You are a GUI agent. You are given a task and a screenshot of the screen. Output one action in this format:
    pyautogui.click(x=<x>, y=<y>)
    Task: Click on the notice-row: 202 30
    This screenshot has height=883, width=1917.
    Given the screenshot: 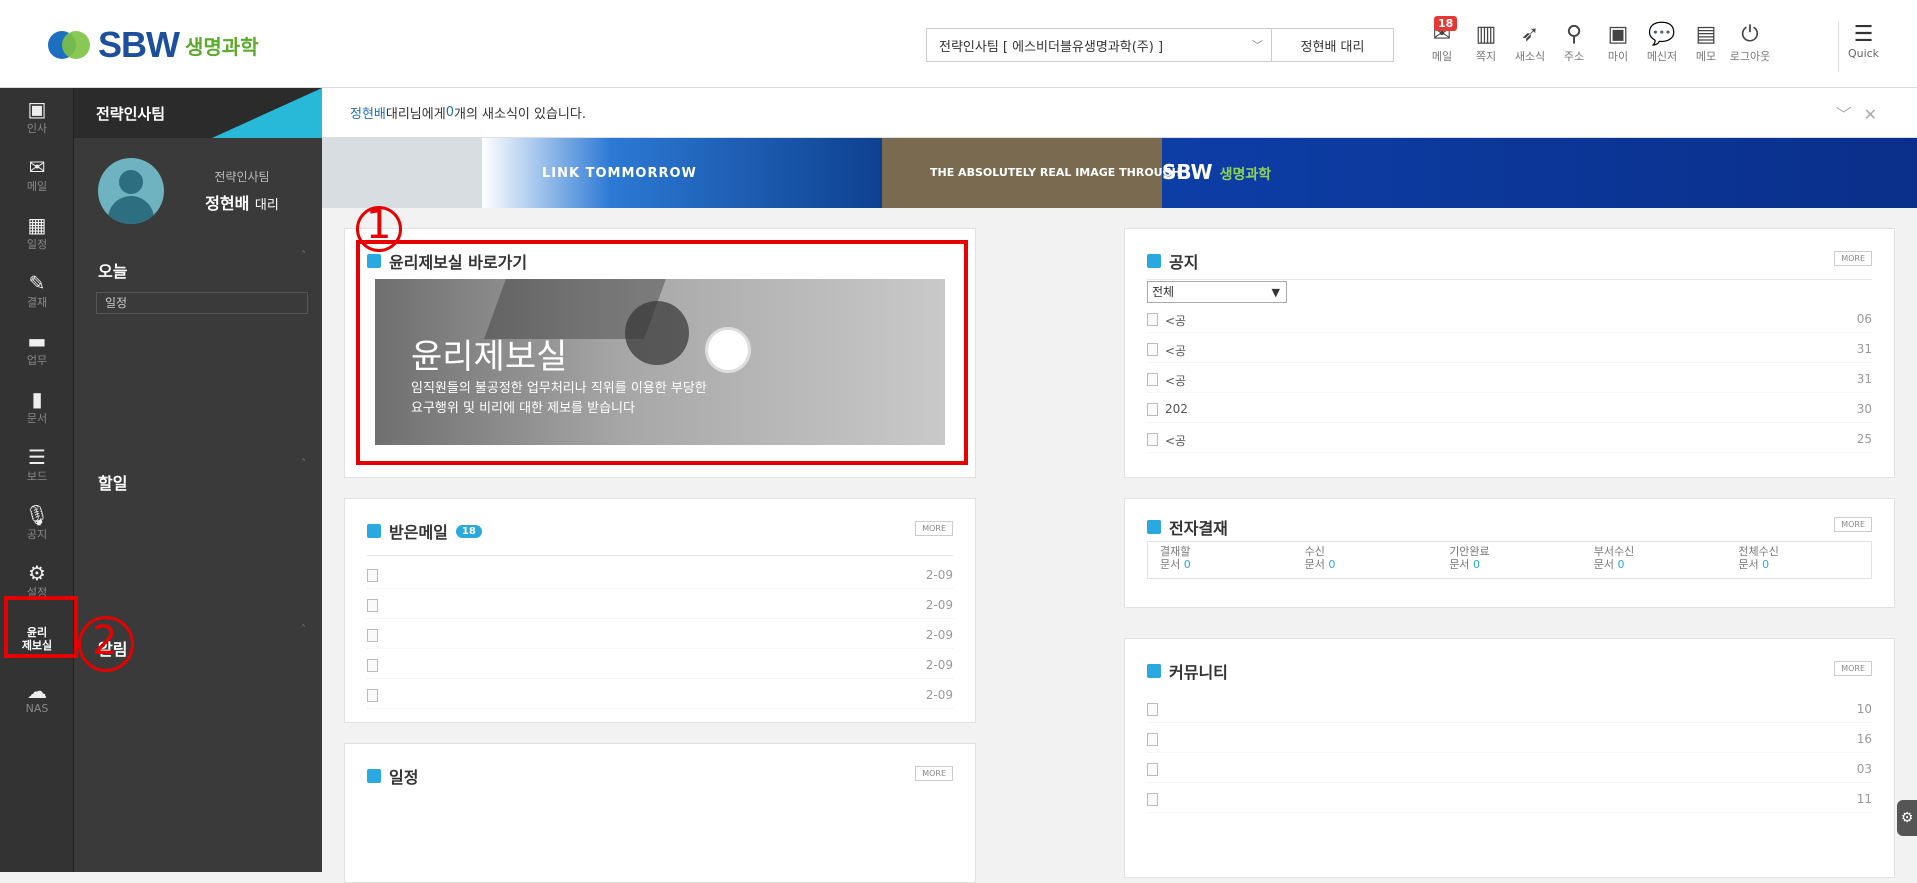 What is the action you would take?
    pyautogui.click(x=1509, y=411)
    